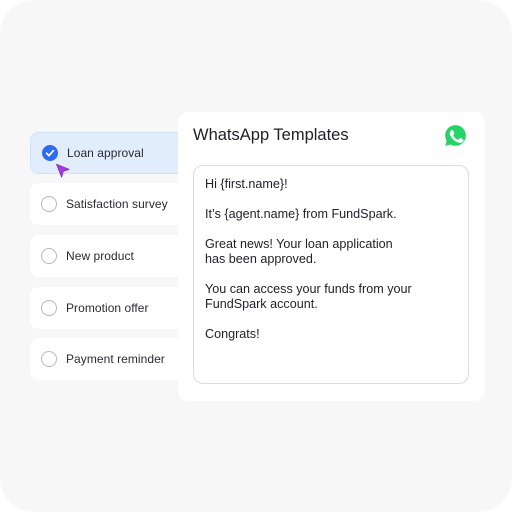 This screenshot has height=512, width=512. I want to click on cursor-pointer-icon, so click(63, 170).